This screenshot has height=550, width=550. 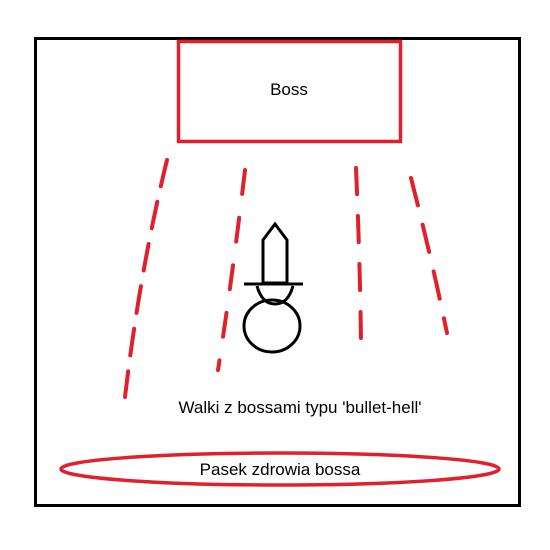 I want to click on boss-label: Boss, so click(x=289, y=89).